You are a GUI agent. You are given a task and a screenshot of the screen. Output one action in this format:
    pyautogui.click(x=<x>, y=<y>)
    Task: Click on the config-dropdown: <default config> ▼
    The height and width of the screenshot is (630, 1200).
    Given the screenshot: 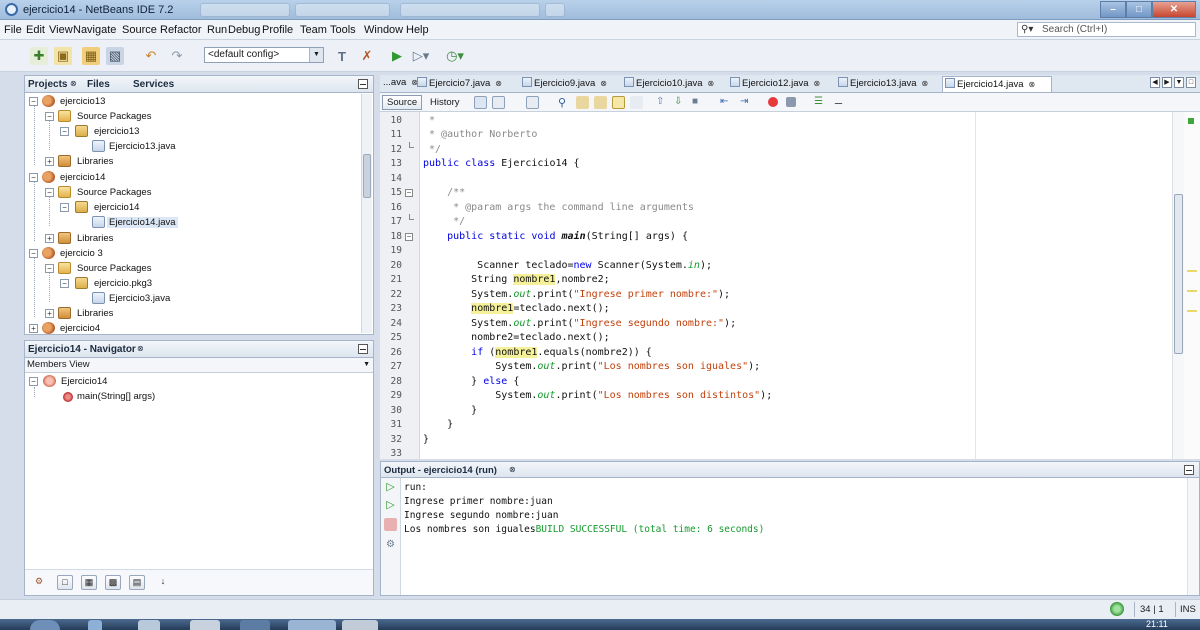 What is the action you would take?
    pyautogui.click(x=264, y=55)
    